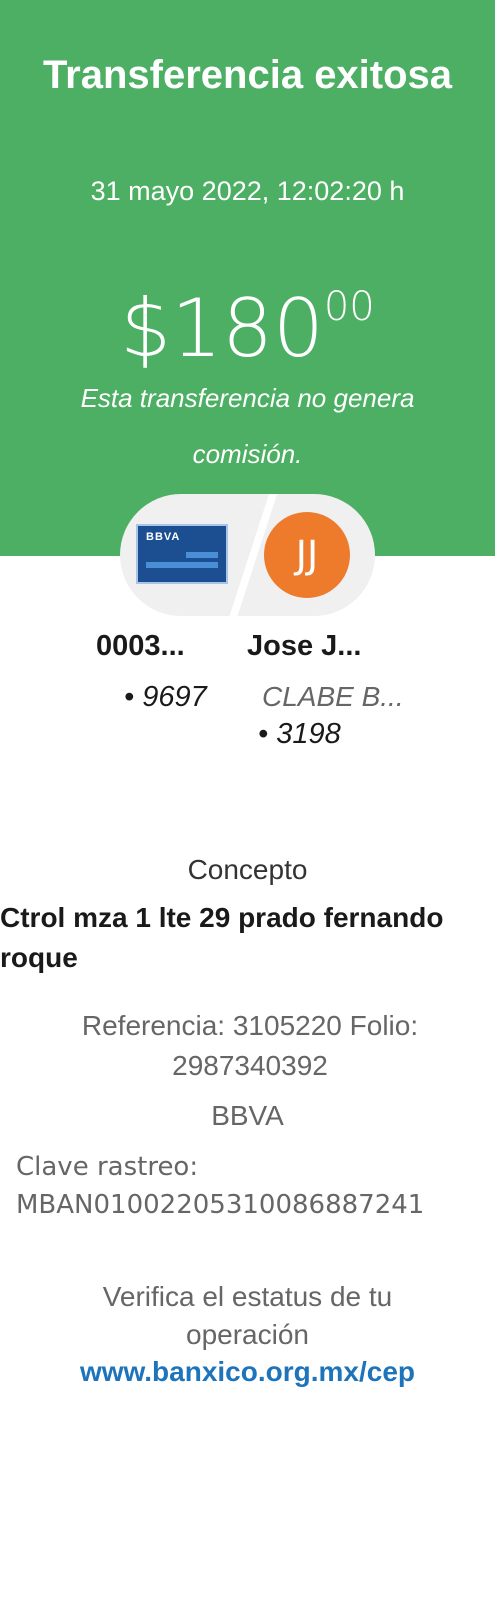 Image resolution: width=495 pixels, height=1600 pixels. What do you see at coordinates (247, 869) in the screenshot?
I see `concept-label: Concepto` at bounding box center [247, 869].